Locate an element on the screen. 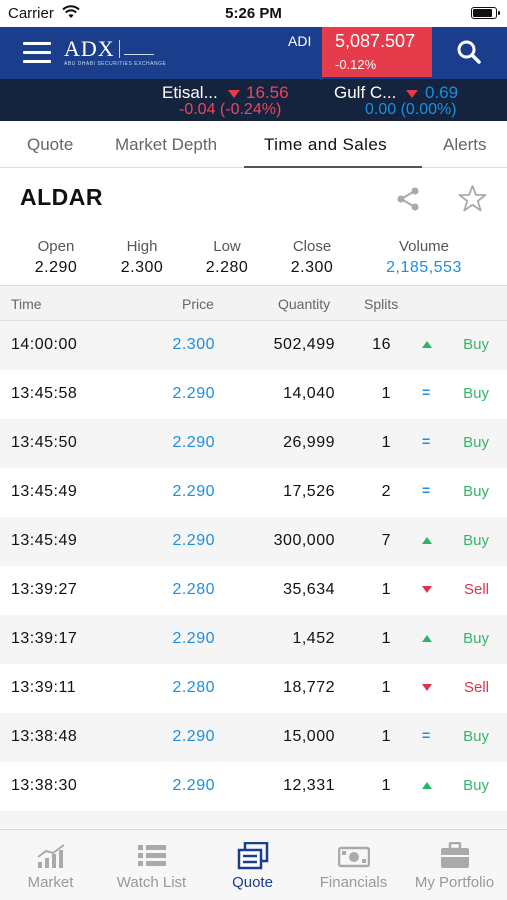 The width and height of the screenshot is (507, 900). volume-value: 2,185,553 is located at coordinates (424, 267).